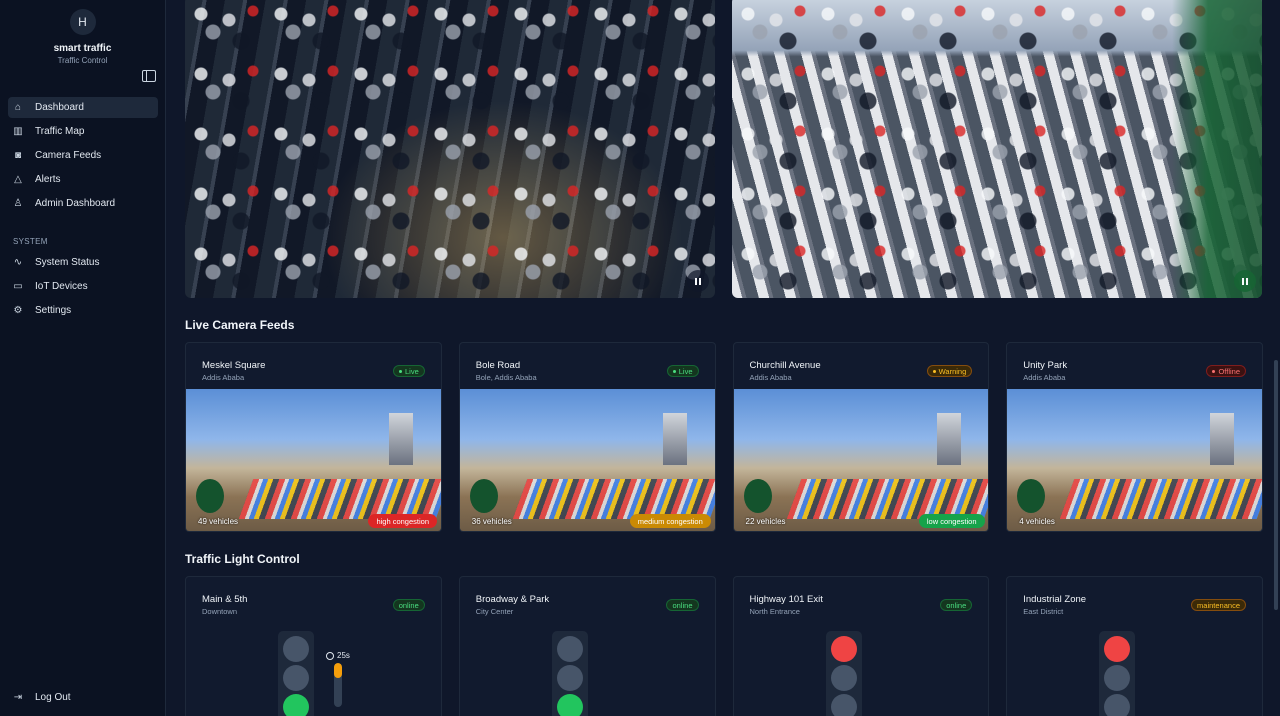 The height and width of the screenshot is (716, 1280). Describe the element at coordinates (338, 685) in the screenshot. I see `timer-progress` at that location.